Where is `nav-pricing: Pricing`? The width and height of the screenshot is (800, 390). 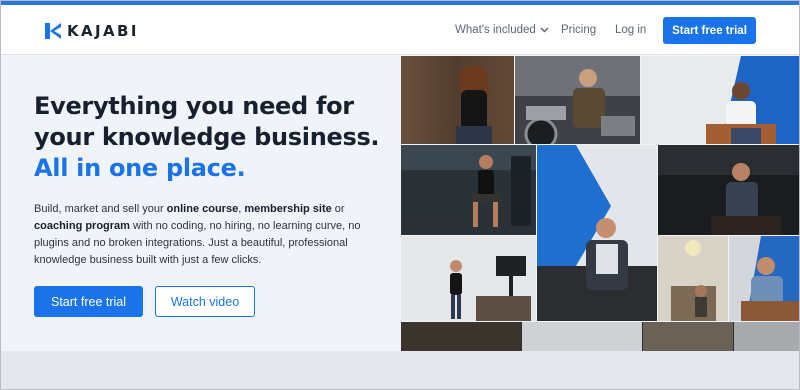 nav-pricing: Pricing is located at coordinates (578, 30).